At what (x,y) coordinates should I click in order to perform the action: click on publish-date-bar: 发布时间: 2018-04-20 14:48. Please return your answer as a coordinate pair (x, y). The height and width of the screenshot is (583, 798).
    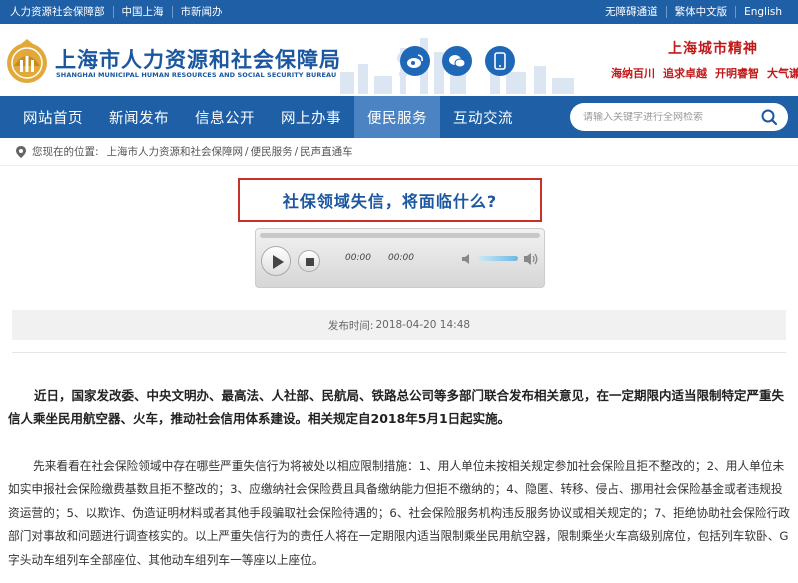
    Looking at the image, I should click on (399, 325).